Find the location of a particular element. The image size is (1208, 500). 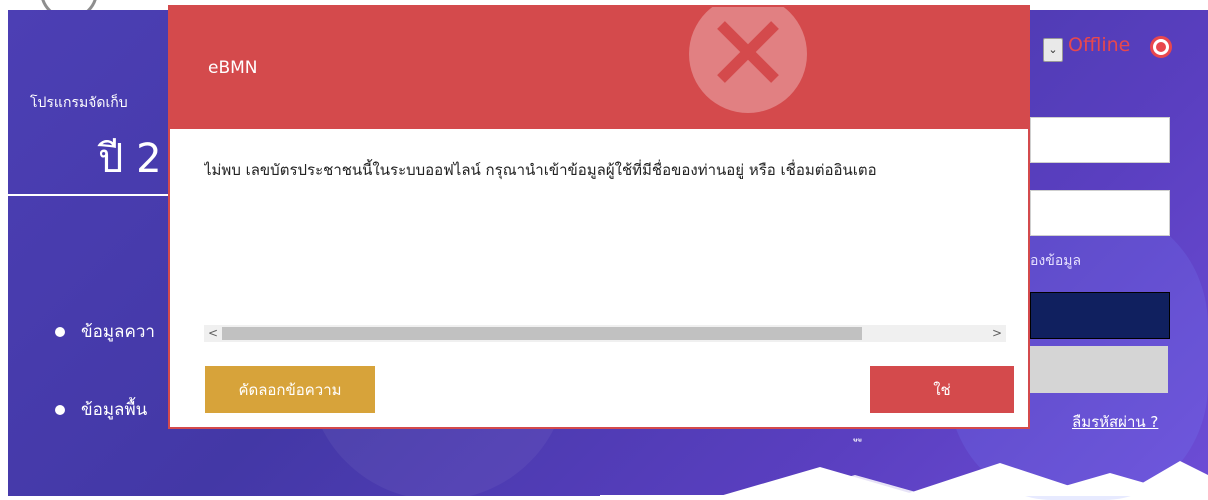

error-x-icon is located at coordinates (748, 60).